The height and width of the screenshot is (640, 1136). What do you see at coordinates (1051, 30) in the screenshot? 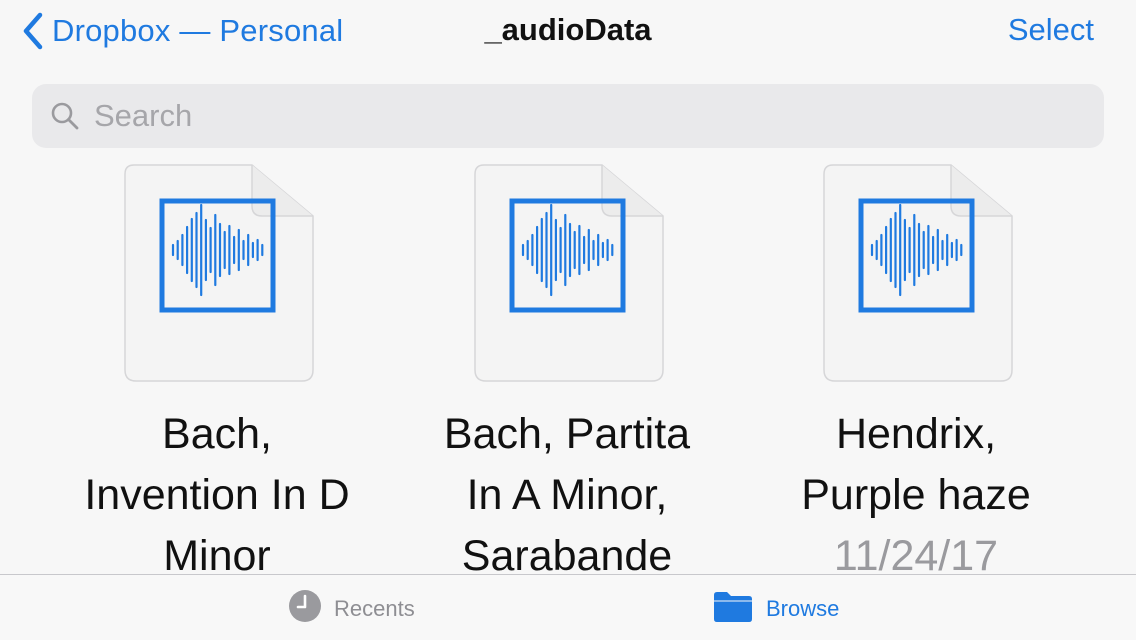
I see `select-button: Select` at bounding box center [1051, 30].